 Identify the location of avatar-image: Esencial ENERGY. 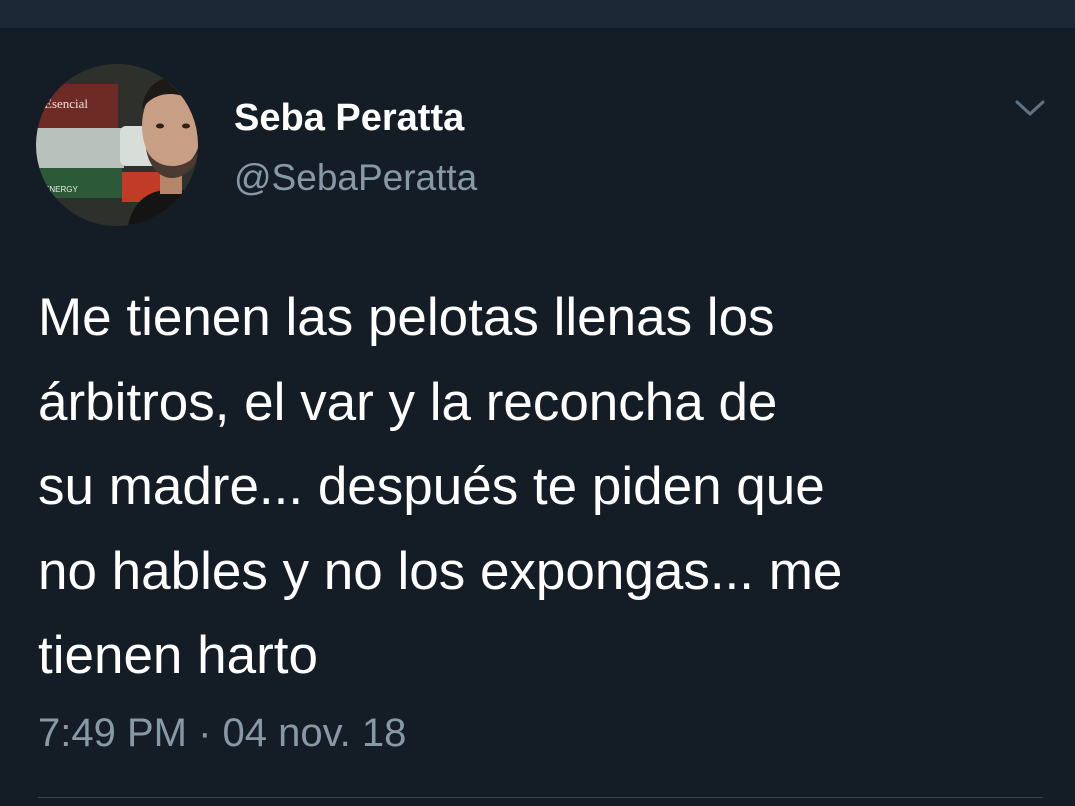
(117, 145).